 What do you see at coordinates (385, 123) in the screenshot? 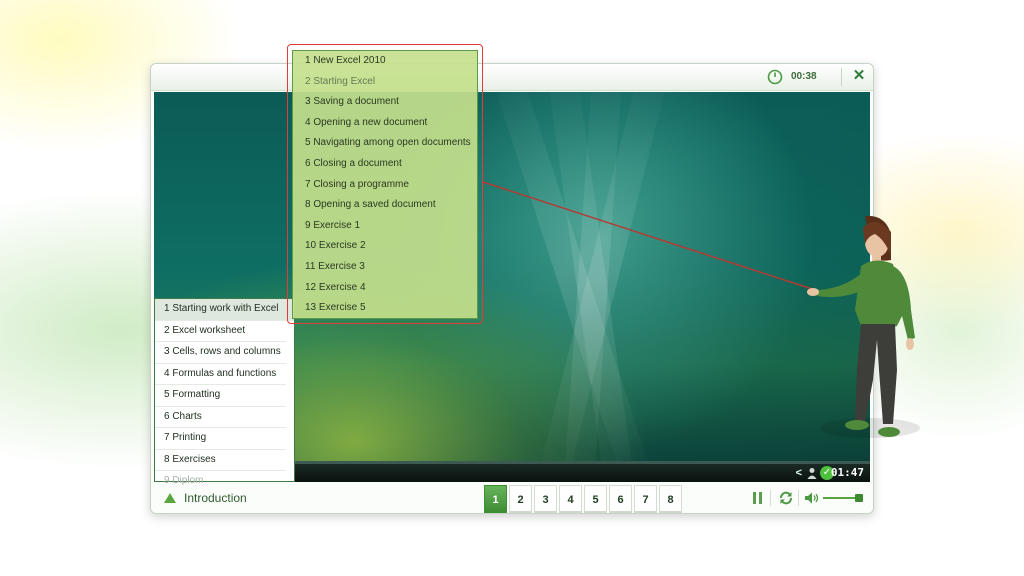
I see `lesson-item: 4 Opening a new document` at bounding box center [385, 123].